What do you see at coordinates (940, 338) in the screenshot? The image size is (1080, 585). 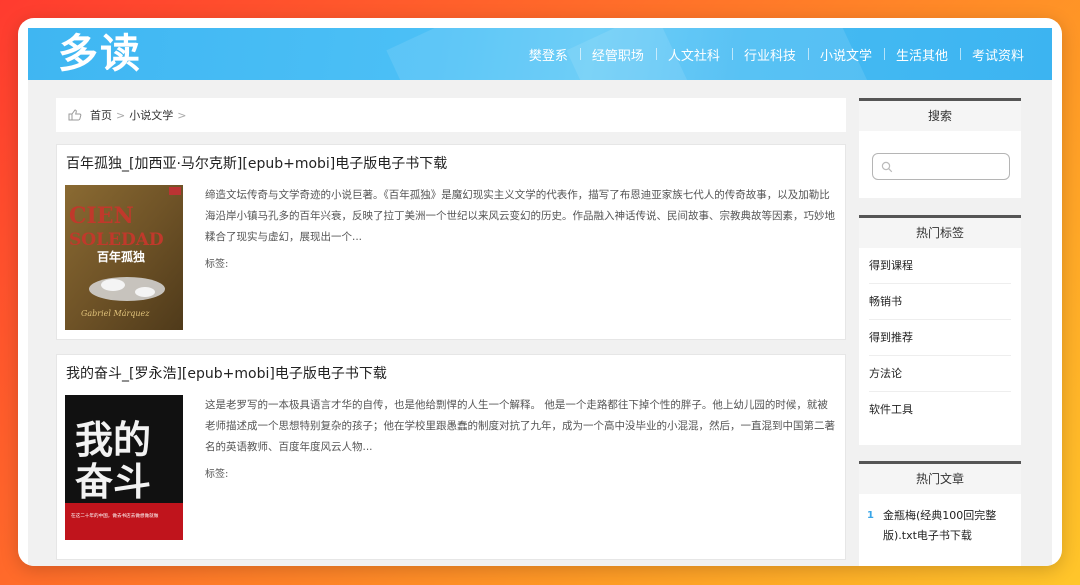 I see `tag-item: 得到推荐` at bounding box center [940, 338].